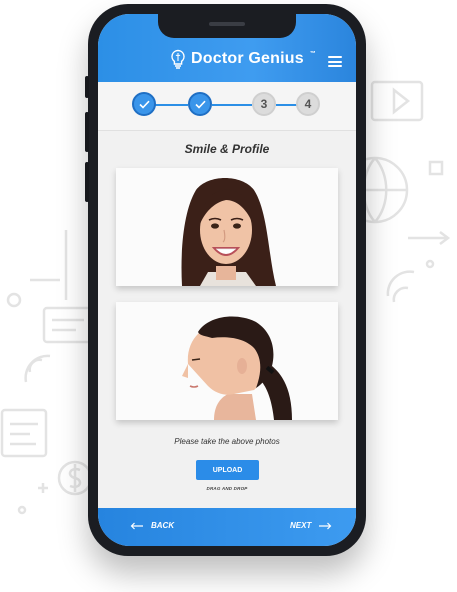 The width and height of the screenshot is (457, 592). What do you see at coordinates (87, 87) in the screenshot?
I see `phone-side-button` at bounding box center [87, 87].